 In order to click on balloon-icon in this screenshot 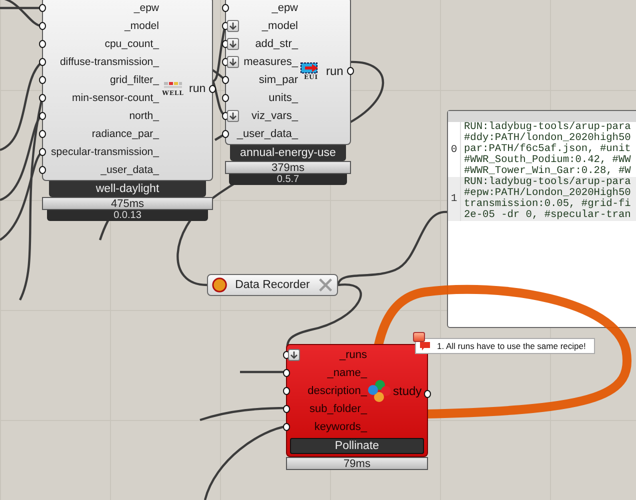, I will do `click(419, 337)`.